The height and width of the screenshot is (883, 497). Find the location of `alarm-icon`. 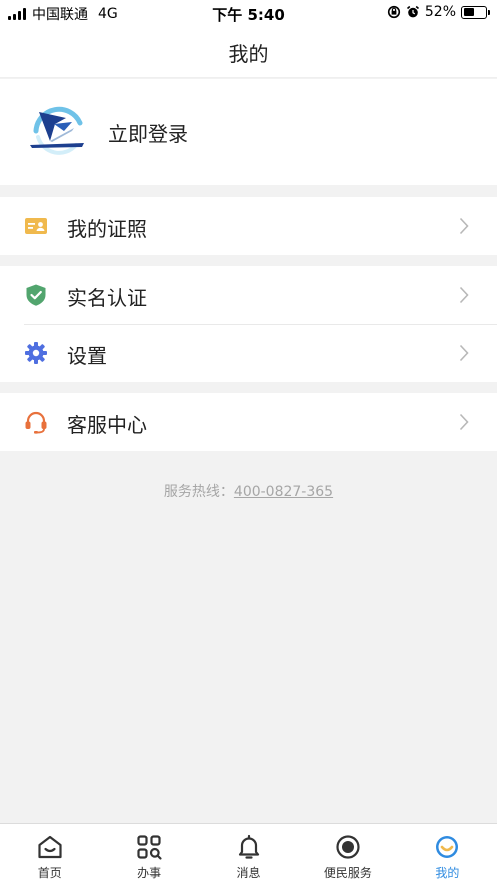

alarm-icon is located at coordinates (412, 11).